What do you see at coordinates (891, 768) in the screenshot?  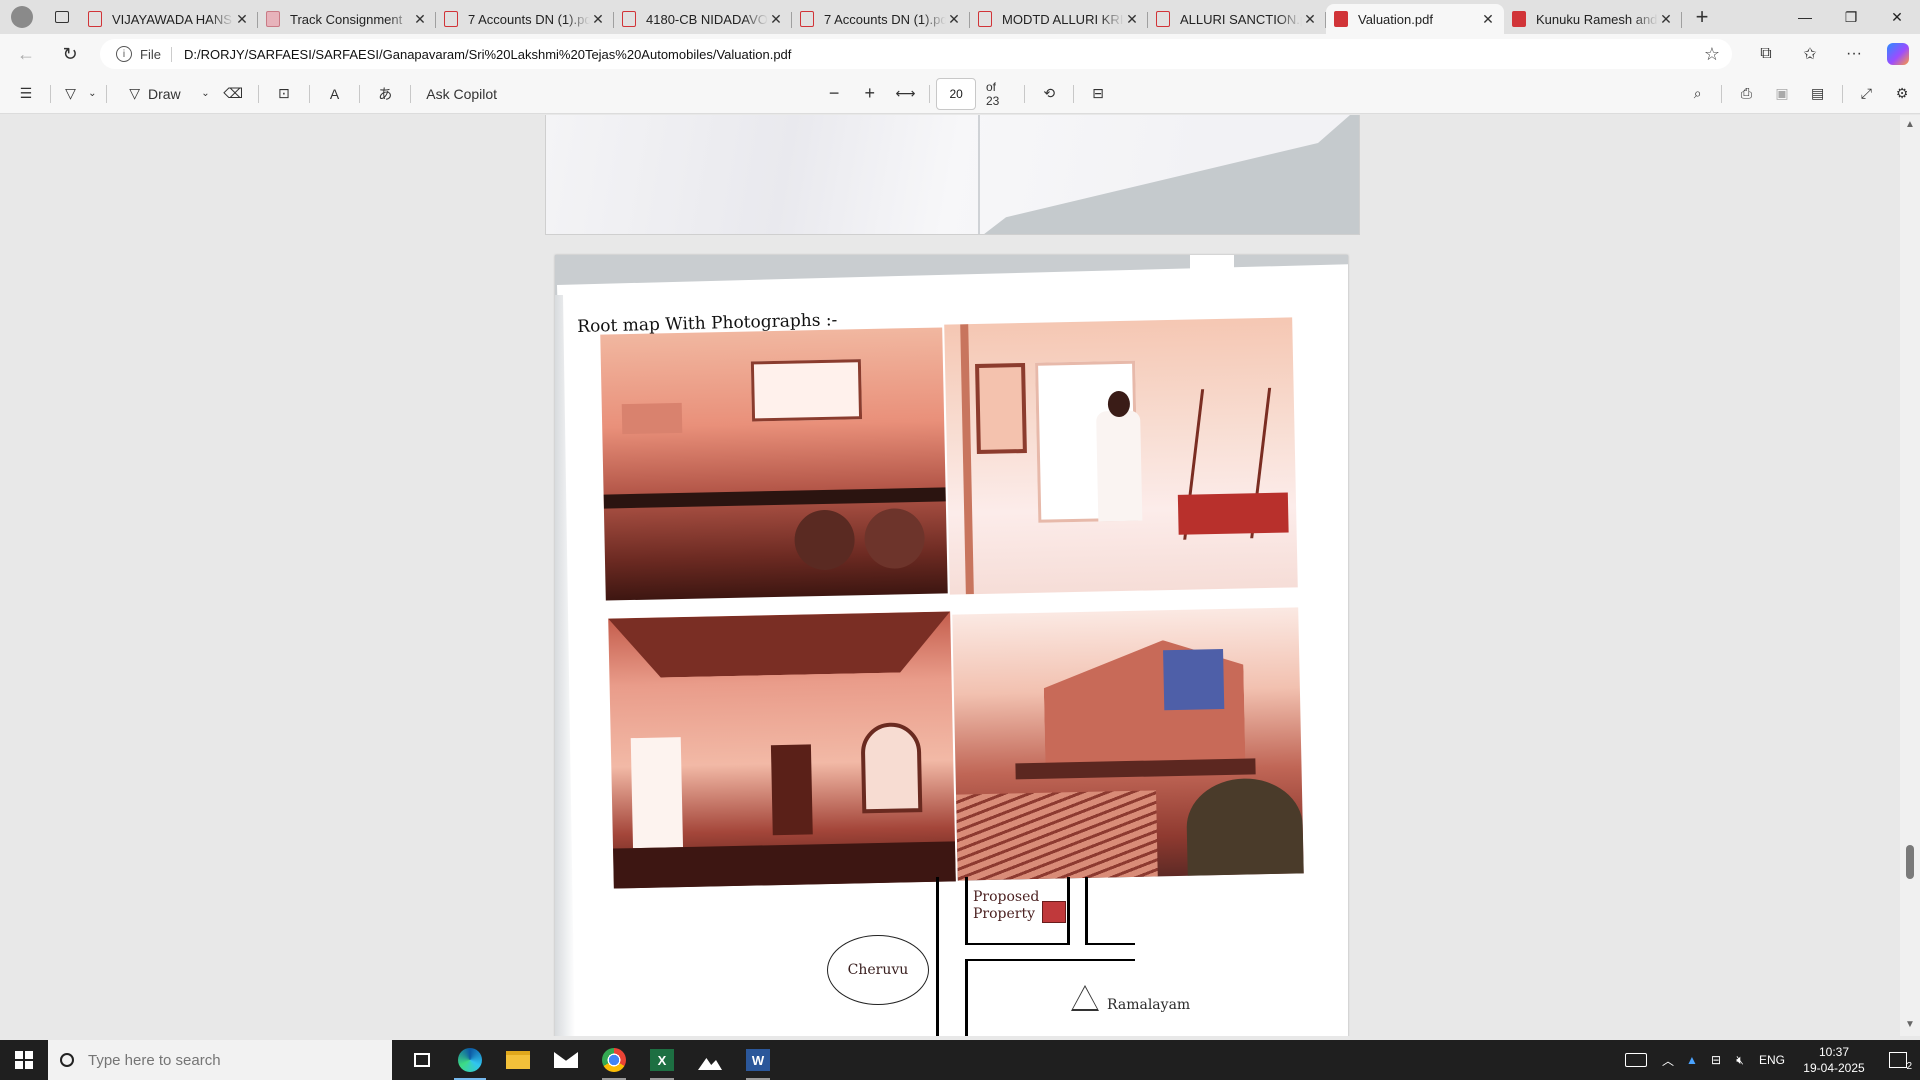 I see `window` at bounding box center [891, 768].